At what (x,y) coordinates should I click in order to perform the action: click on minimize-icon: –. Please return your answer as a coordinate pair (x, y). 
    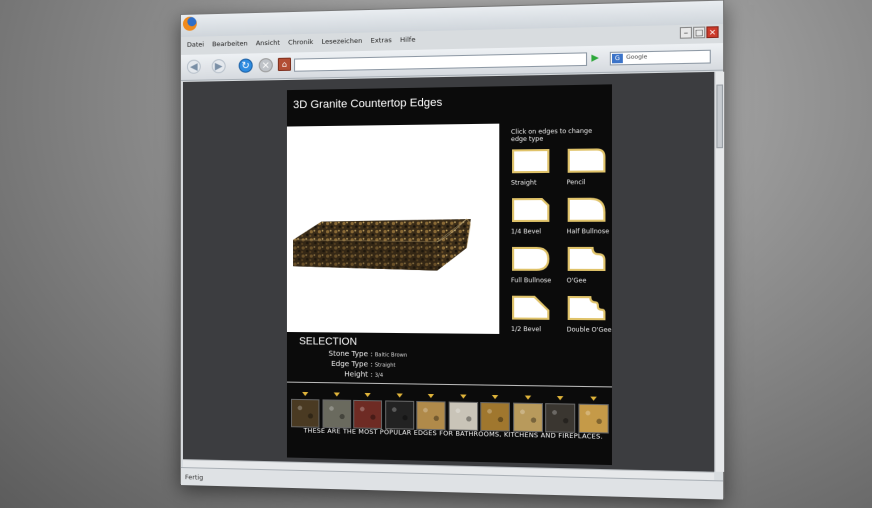
    Looking at the image, I should click on (686, 32).